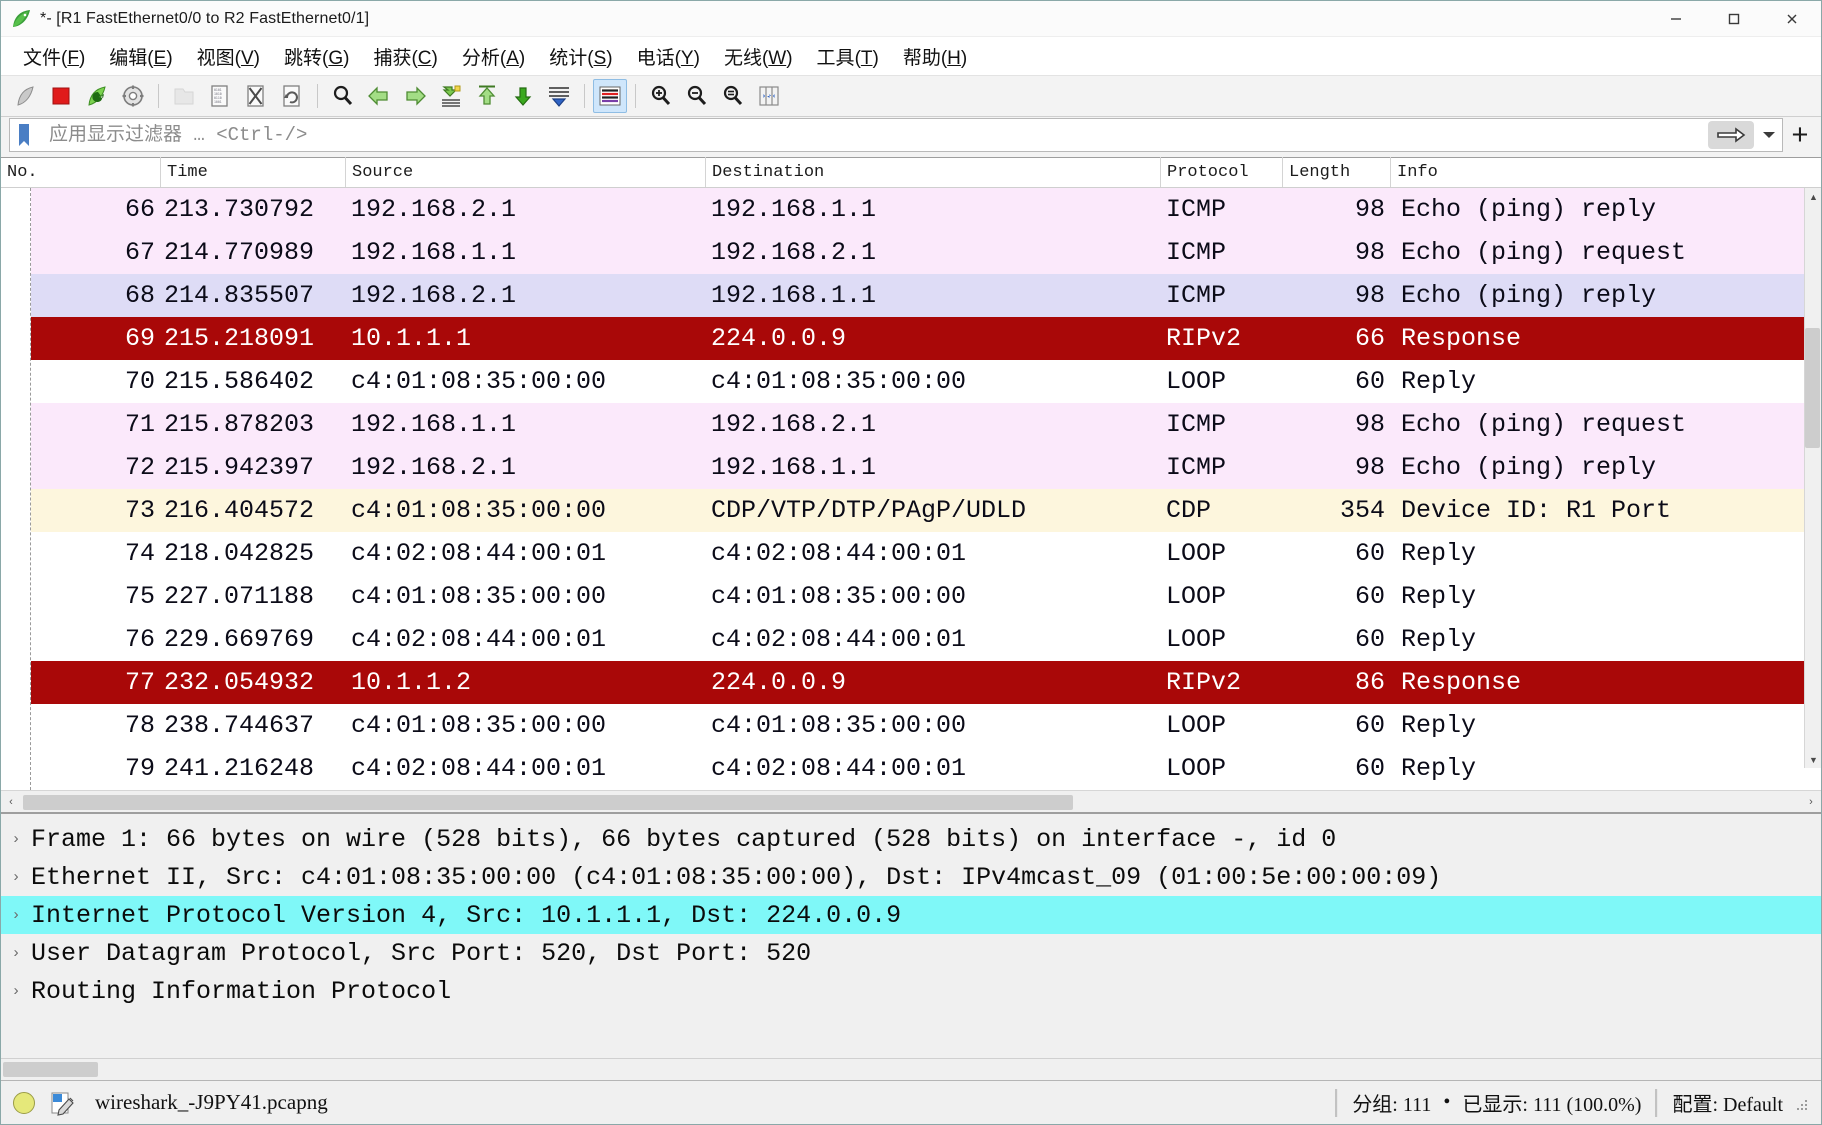 The height and width of the screenshot is (1125, 1822). Describe the element at coordinates (1731, 135) in the screenshot. I see `apply-filter-button` at that location.